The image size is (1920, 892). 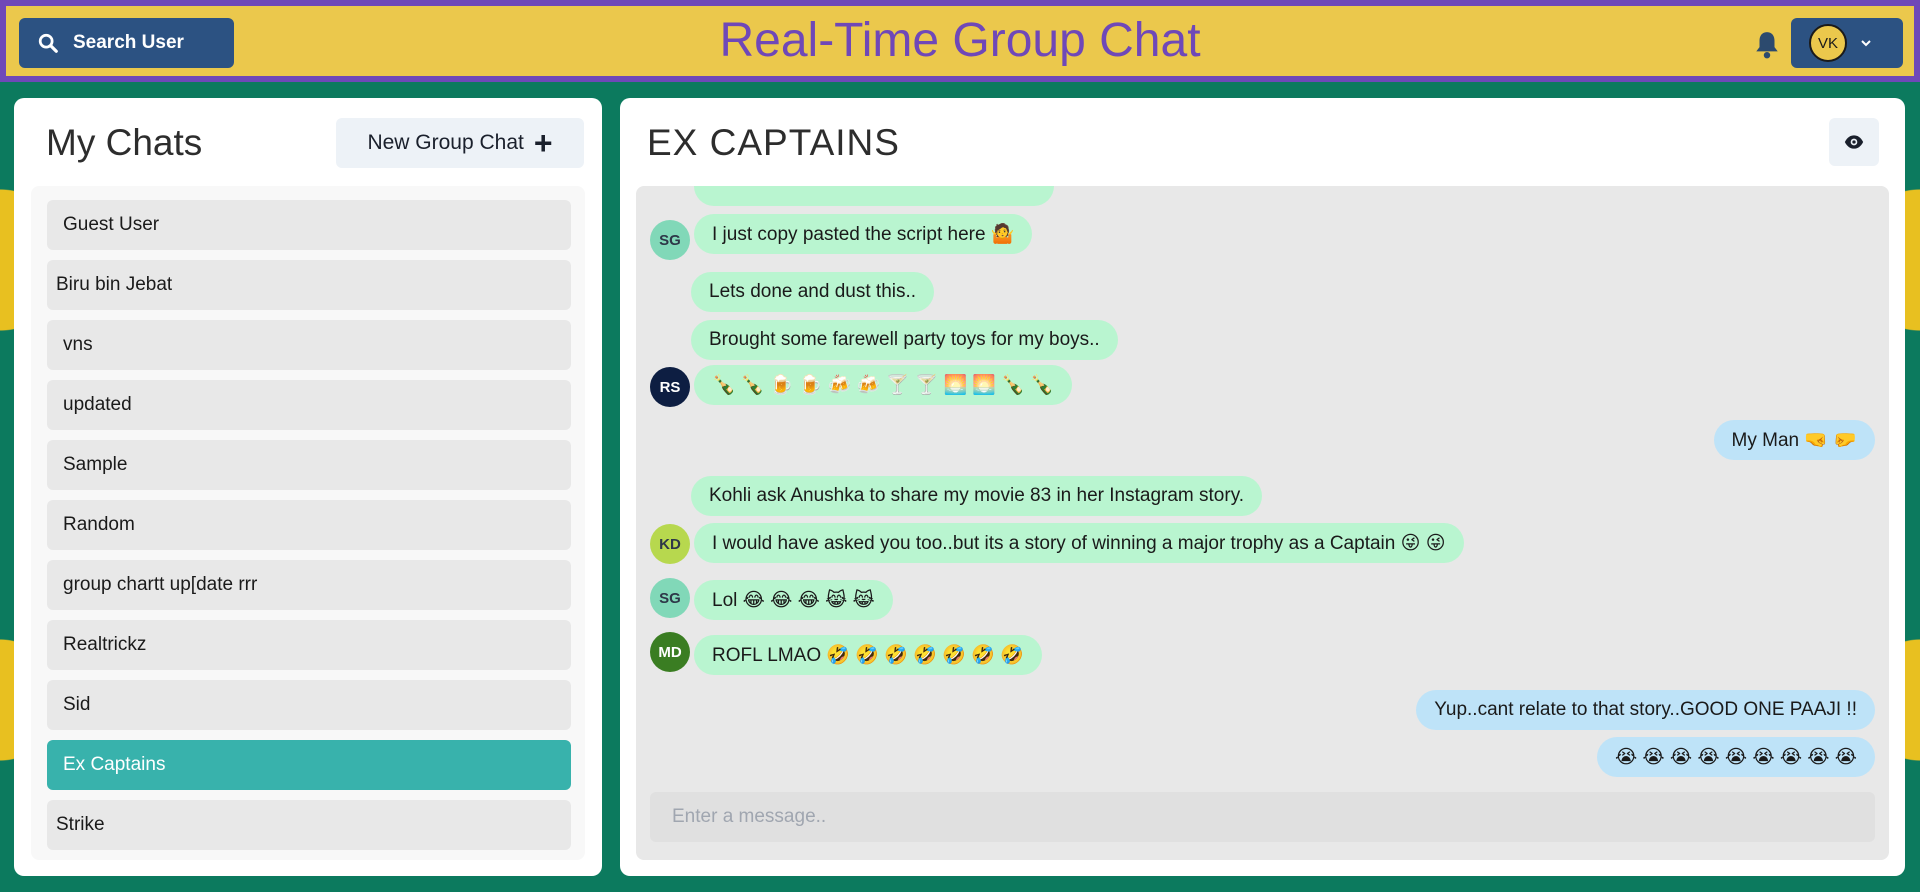 What do you see at coordinates (309, 345) in the screenshot?
I see `chat-list-item: vns` at bounding box center [309, 345].